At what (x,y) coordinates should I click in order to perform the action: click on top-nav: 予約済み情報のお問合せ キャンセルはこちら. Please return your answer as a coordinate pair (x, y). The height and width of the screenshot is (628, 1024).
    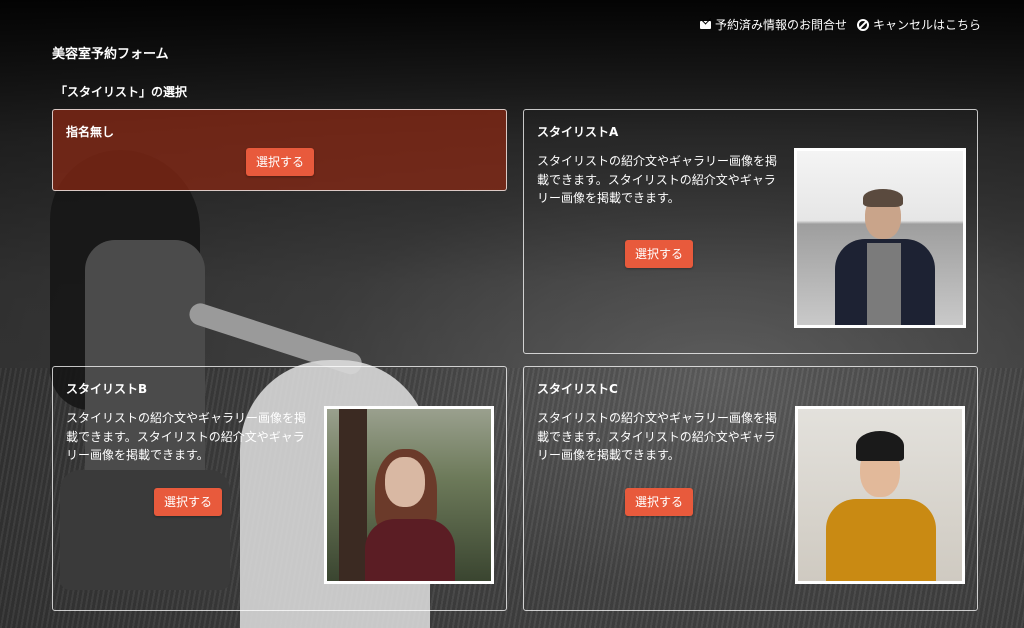
    Looking at the image, I should click on (840, 24).